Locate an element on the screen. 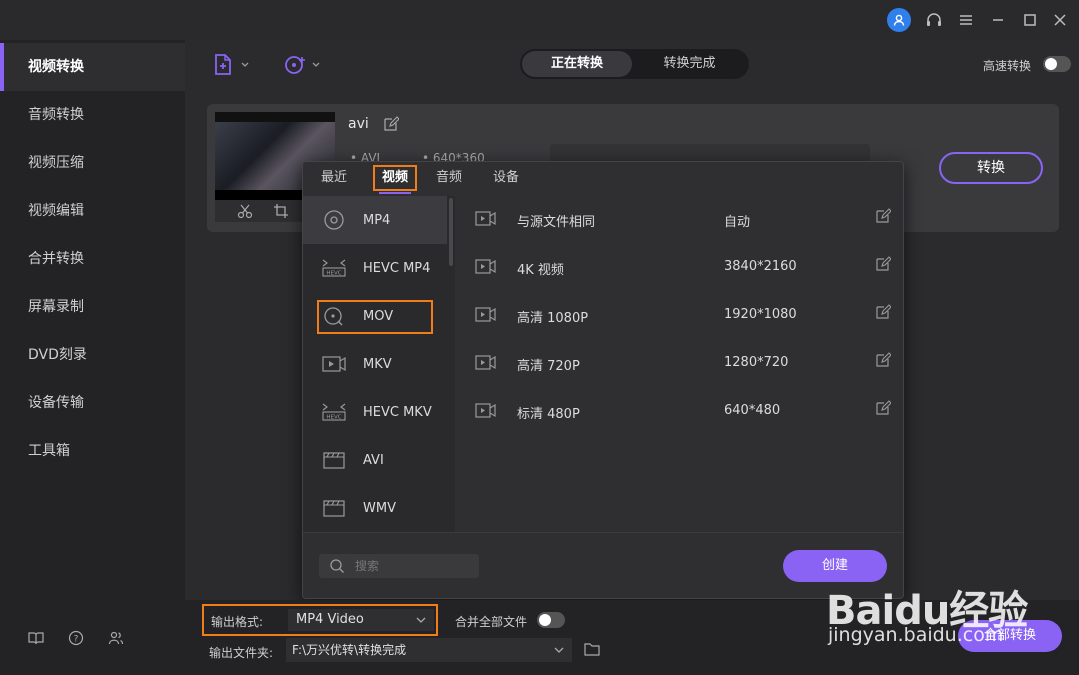 This screenshot has width=1079, height=675. crop-icon is located at coordinates (281, 213).